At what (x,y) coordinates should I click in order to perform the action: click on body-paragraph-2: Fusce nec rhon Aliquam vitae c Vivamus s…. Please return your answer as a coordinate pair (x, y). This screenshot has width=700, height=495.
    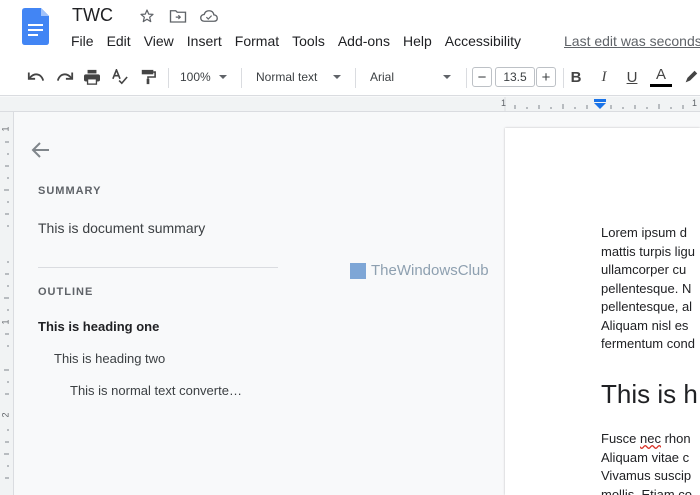
    Looking at the image, I should click on (646, 462).